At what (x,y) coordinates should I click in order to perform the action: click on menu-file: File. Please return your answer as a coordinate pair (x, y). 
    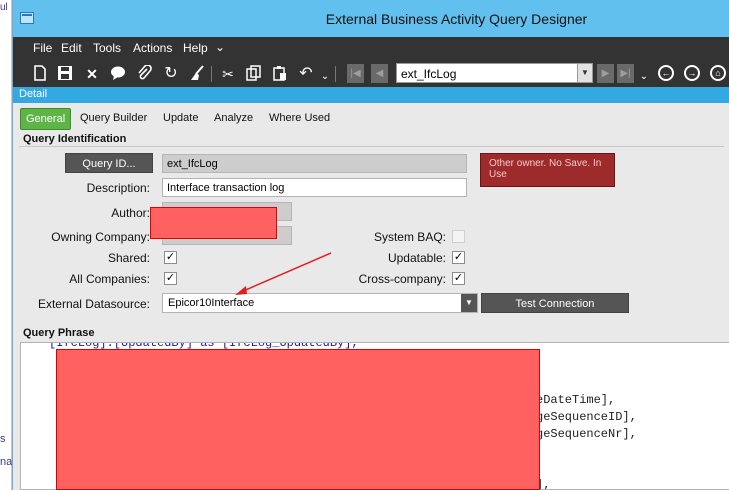
    Looking at the image, I should click on (42, 48).